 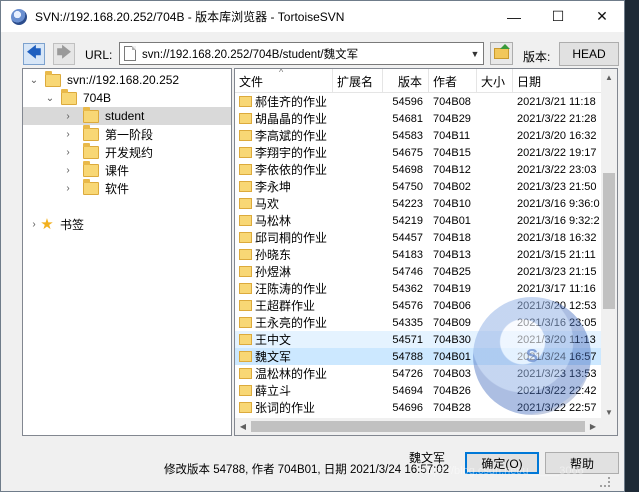 I want to click on file-author-cell: 704B09, so click(x=452, y=322).